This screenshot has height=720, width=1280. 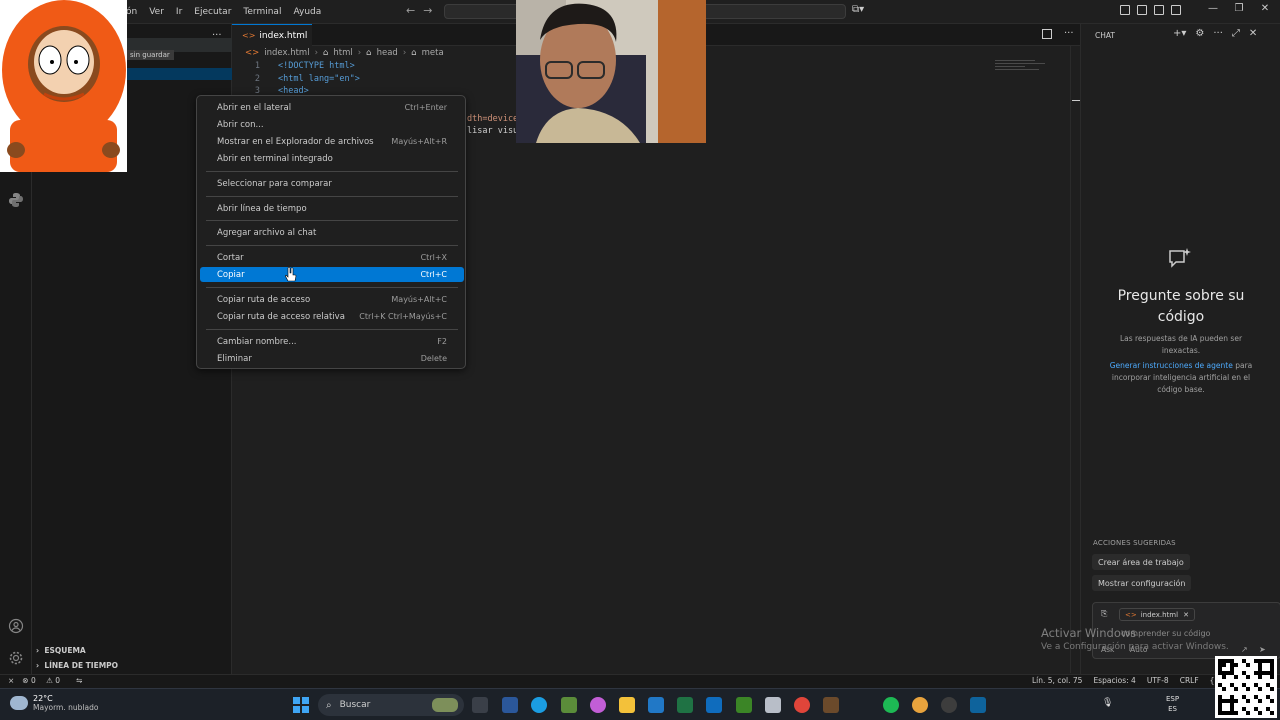 What do you see at coordinates (79, 680) in the screenshot?
I see `ports-icon: ⇋` at bounding box center [79, 680].